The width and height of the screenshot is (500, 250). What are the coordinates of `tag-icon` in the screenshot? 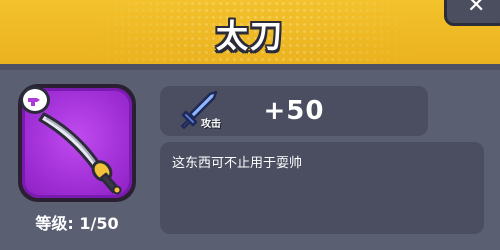 It's located at (35, 100).